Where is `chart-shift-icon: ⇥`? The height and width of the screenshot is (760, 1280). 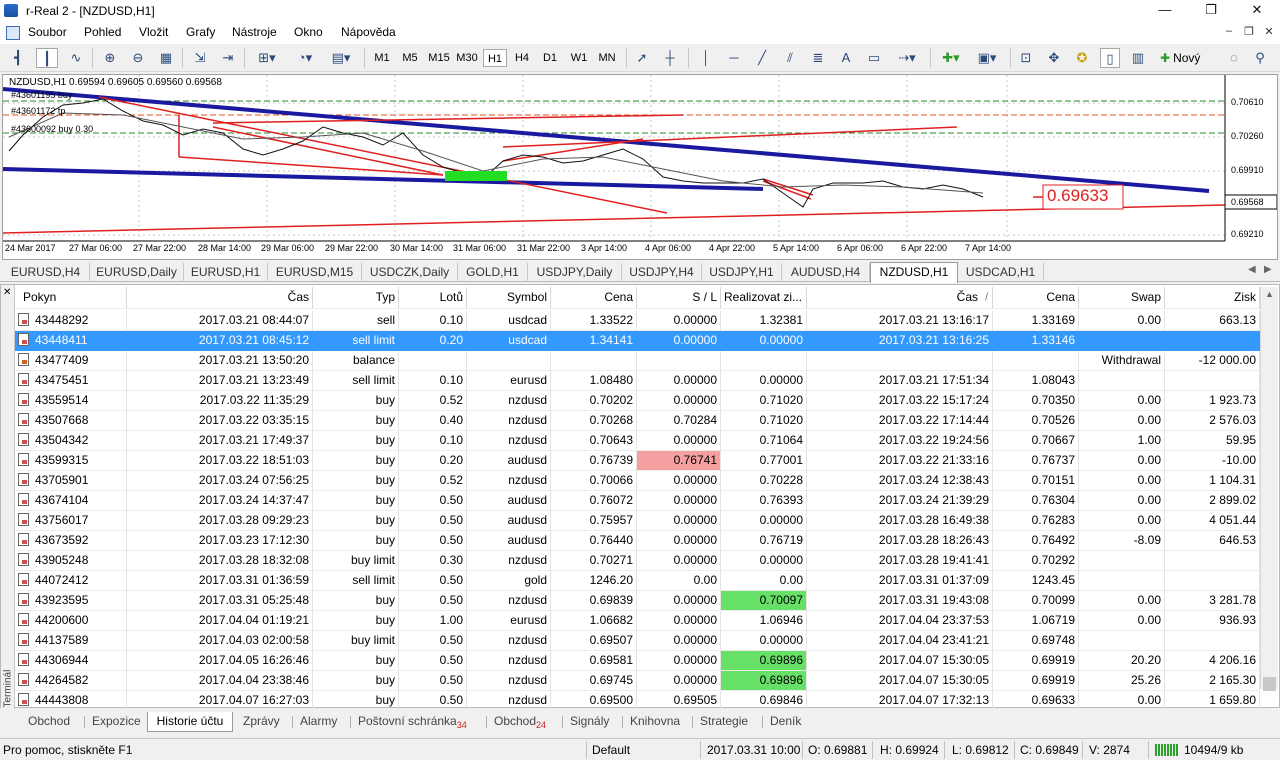 chart-shift-icon: ⇥ is located at coordinates (228, 58).